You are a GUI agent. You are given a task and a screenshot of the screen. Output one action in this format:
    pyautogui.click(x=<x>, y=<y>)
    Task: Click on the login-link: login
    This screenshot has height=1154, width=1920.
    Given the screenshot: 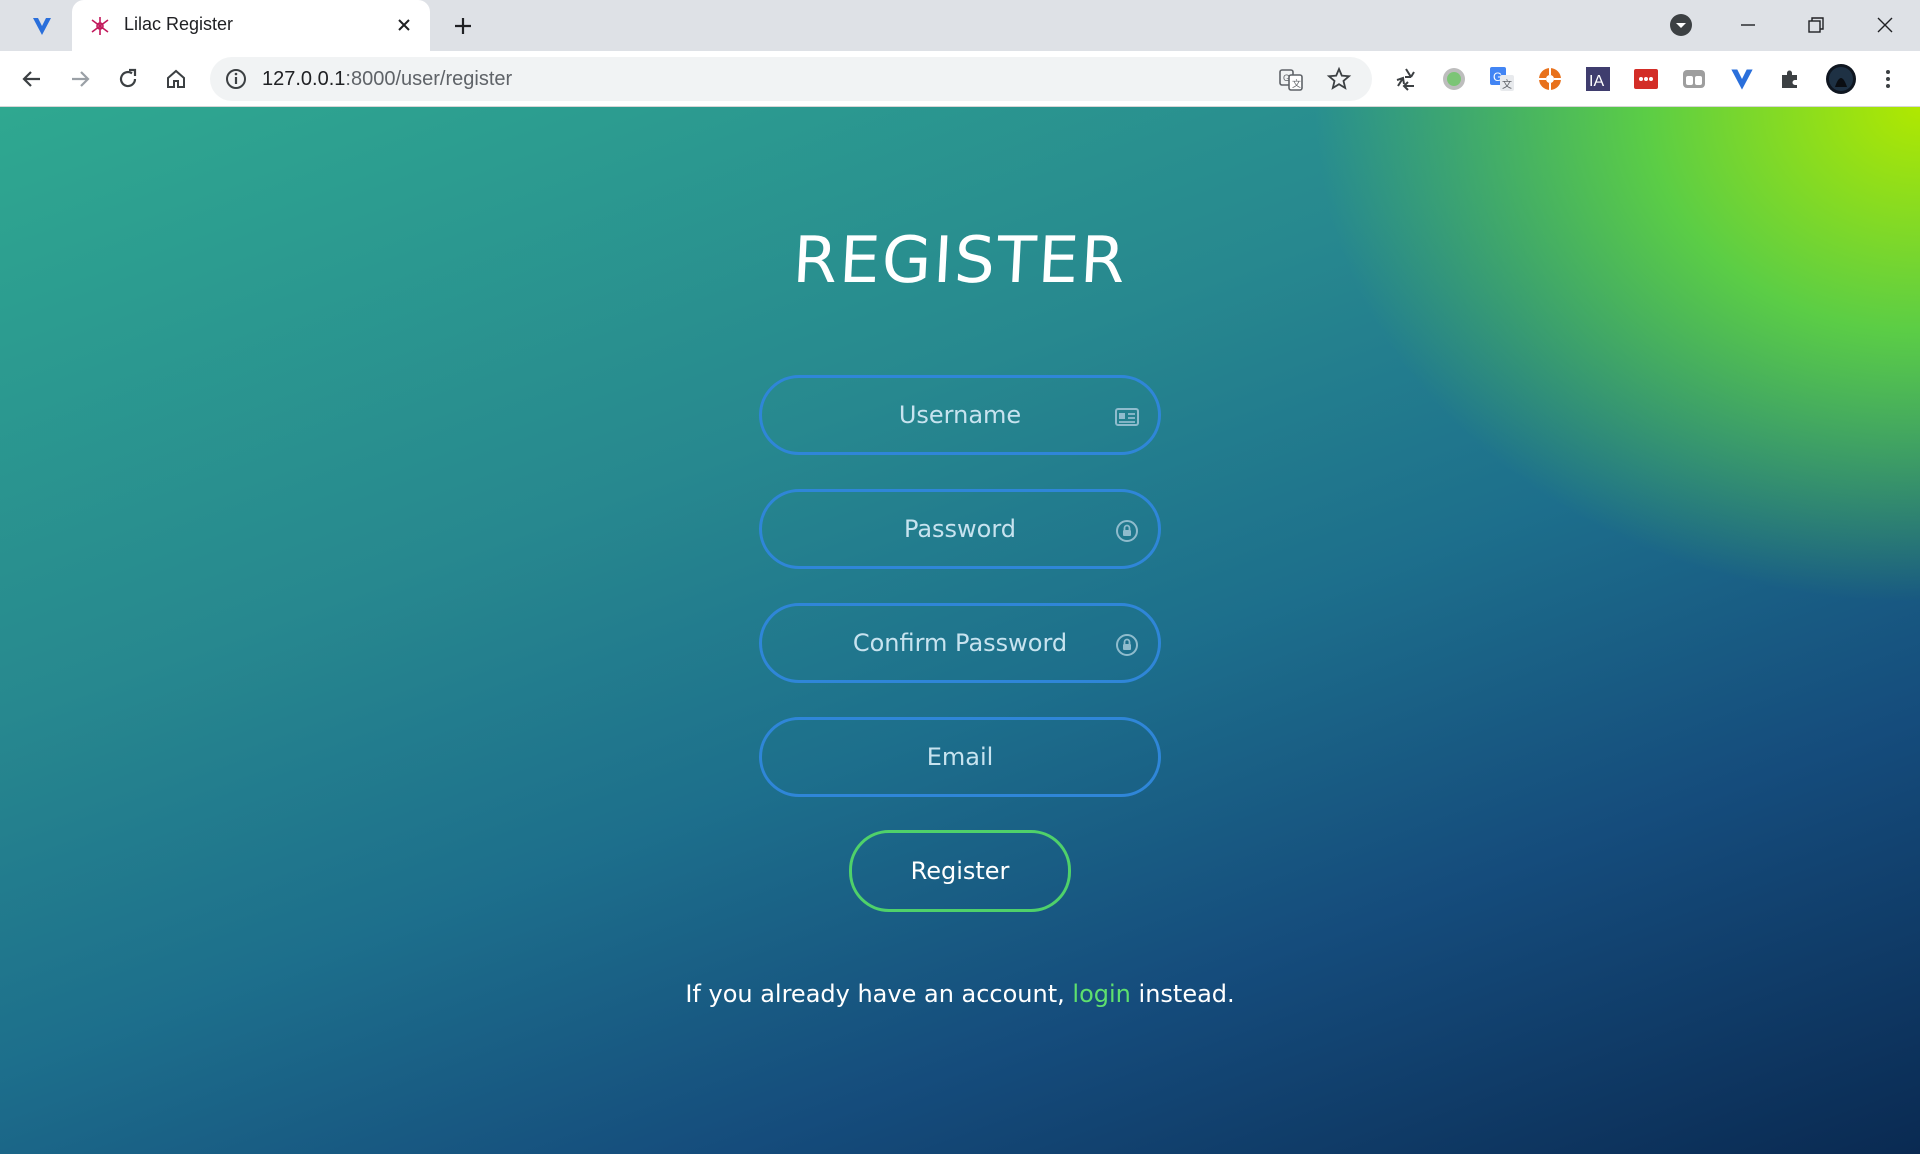 What is the action you would take?
    pyautogui.click(x=1101, y=994)
    